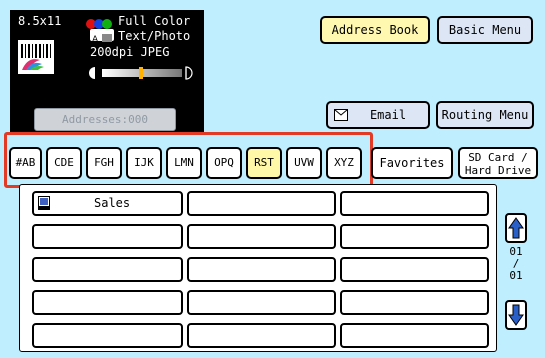  I want to click on total-pages: 01, so click(516, 275).